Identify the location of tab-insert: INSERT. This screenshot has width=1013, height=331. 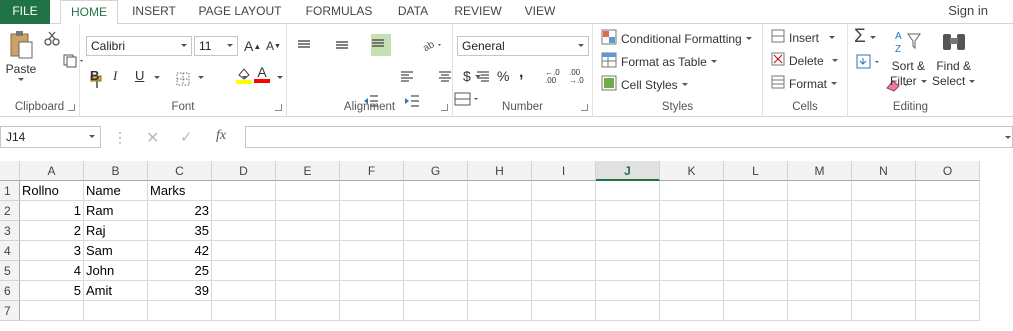
(154, 12).